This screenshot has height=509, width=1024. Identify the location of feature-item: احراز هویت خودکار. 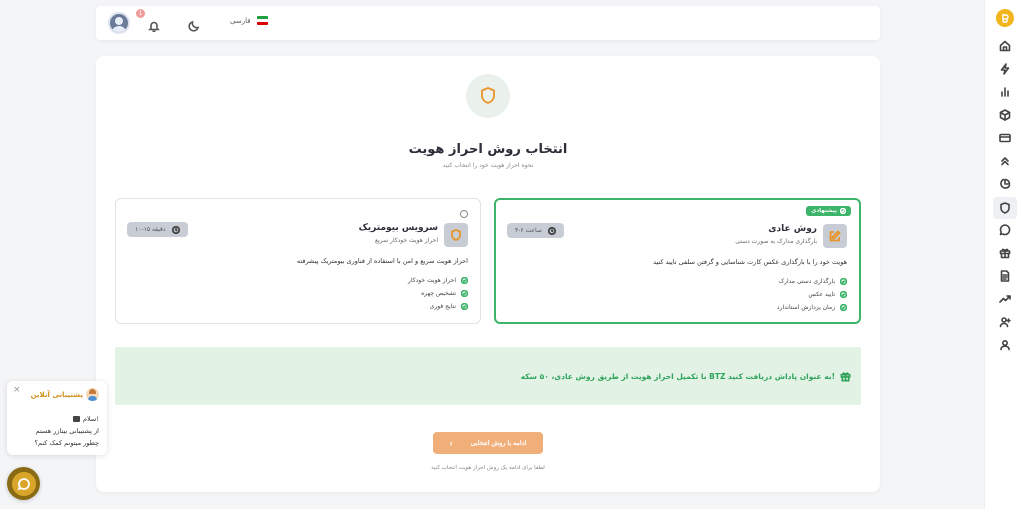
(438, 280).